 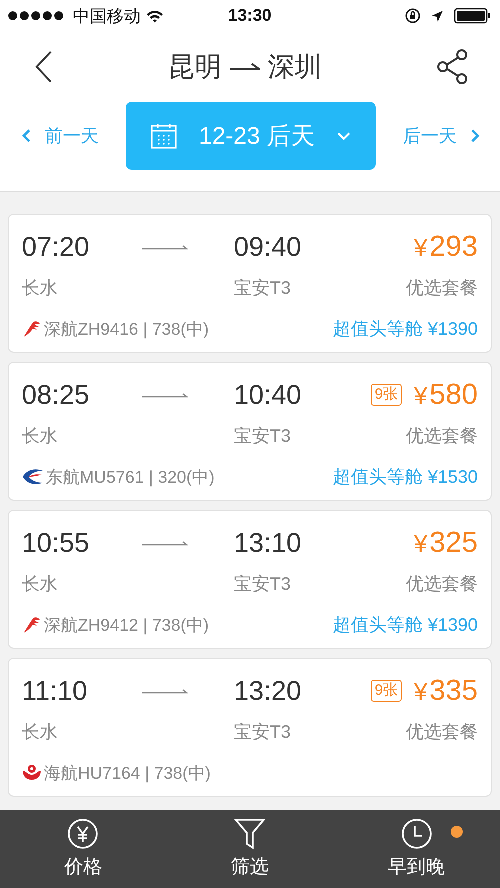 What do you see at coordinates (295, 67) in the screenshot?
I see `destination-city: 深圳` at bounding box center [295, 67].